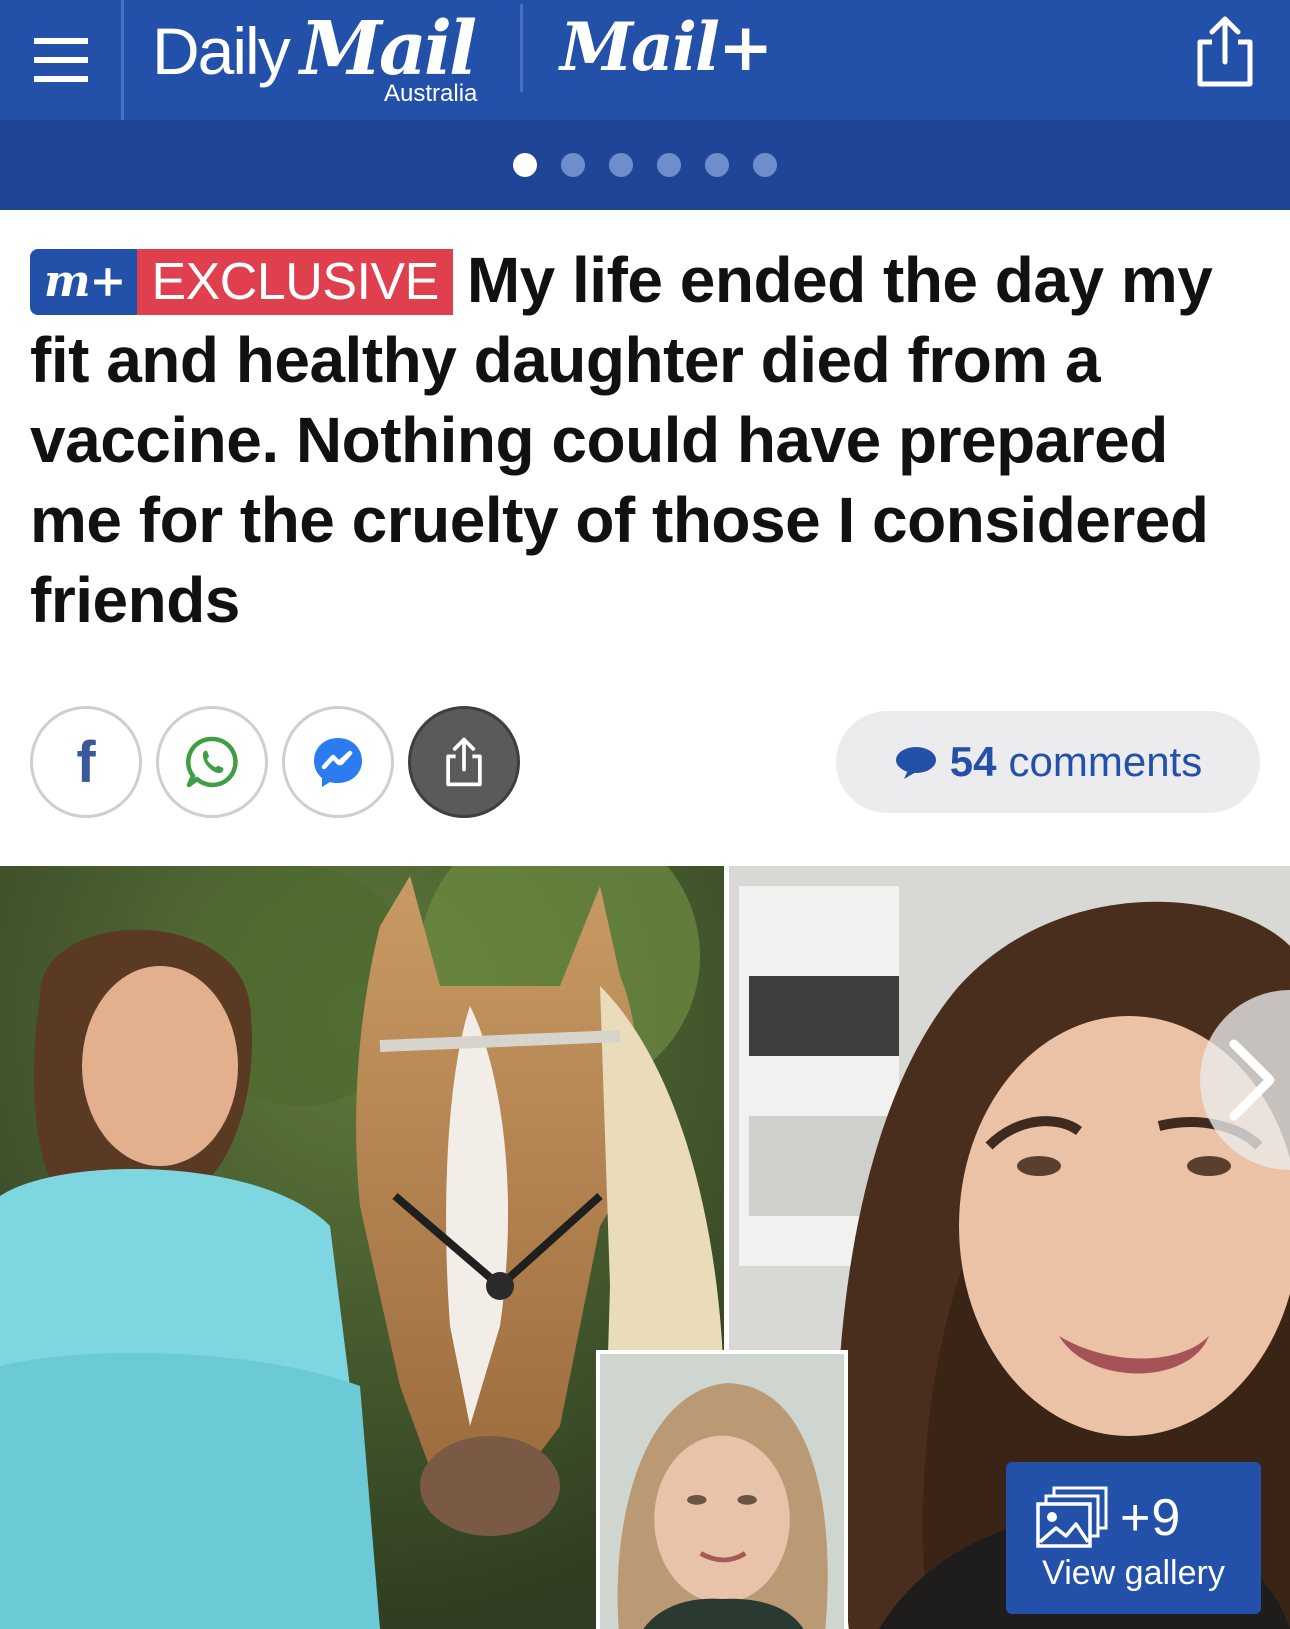  I want to click on photo-mother-inset, so click(722, 1489).